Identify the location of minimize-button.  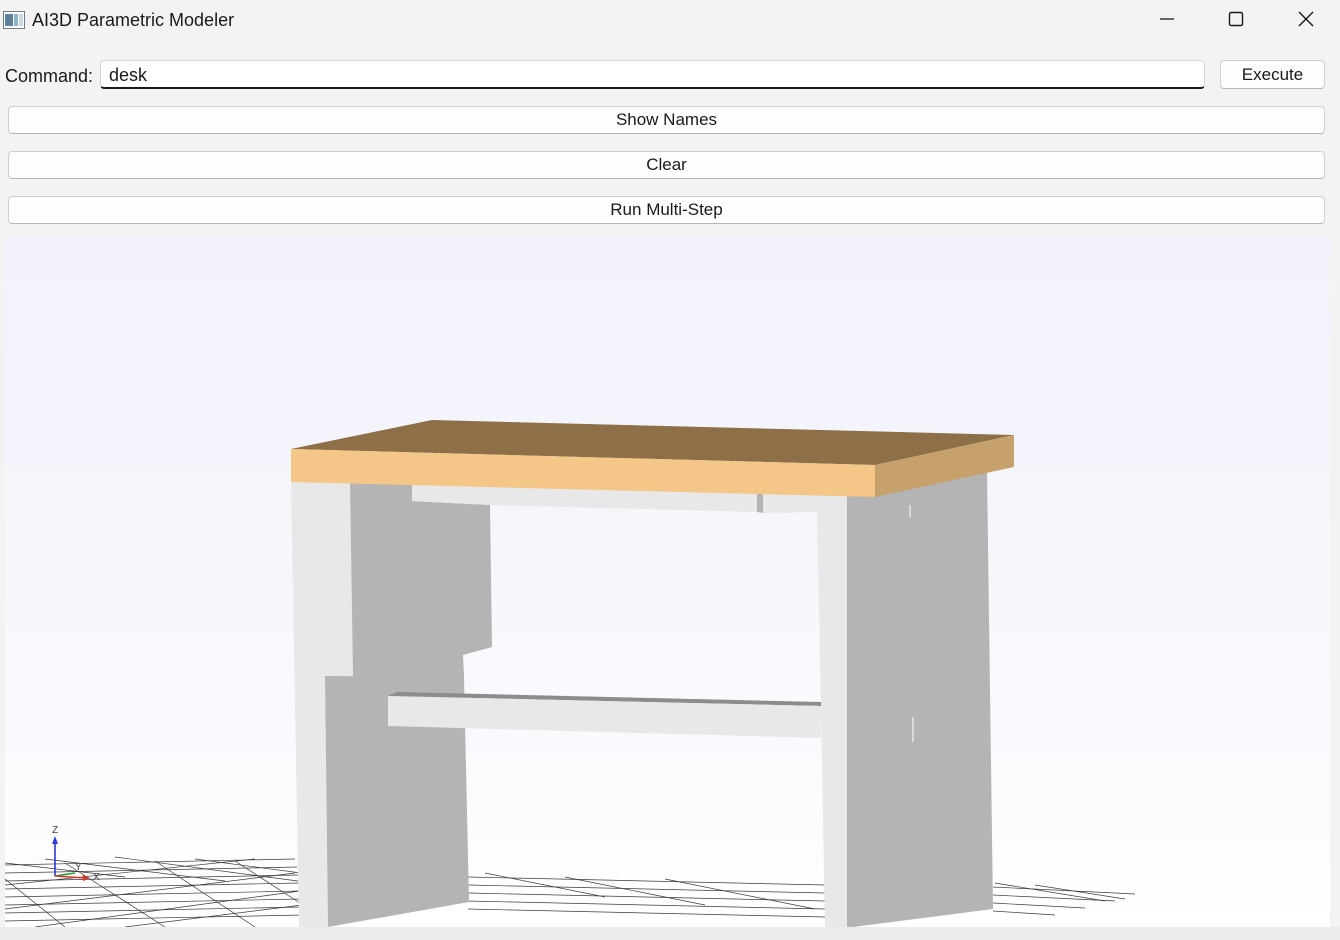
(1167, 21).